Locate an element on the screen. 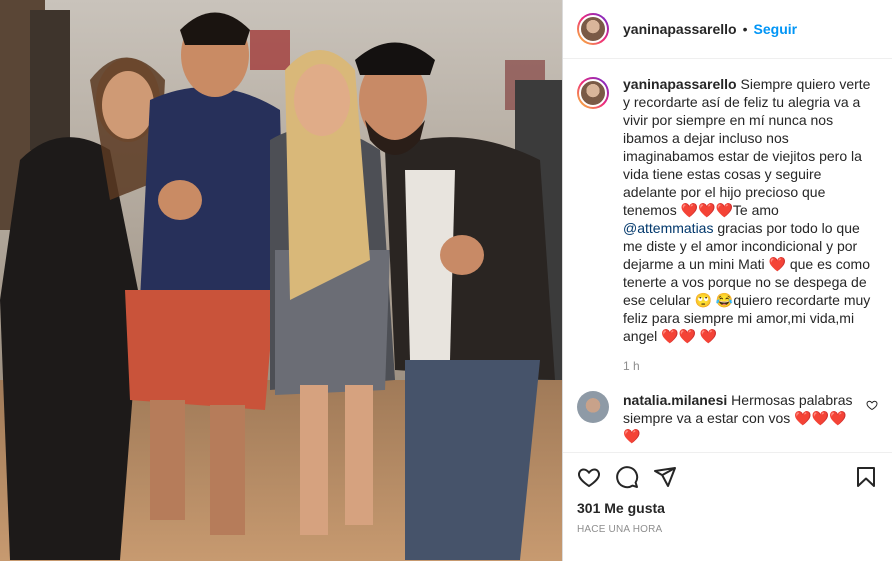  comment-hearts: ❤️❤️❤️ is located at coordinates (820, 418).